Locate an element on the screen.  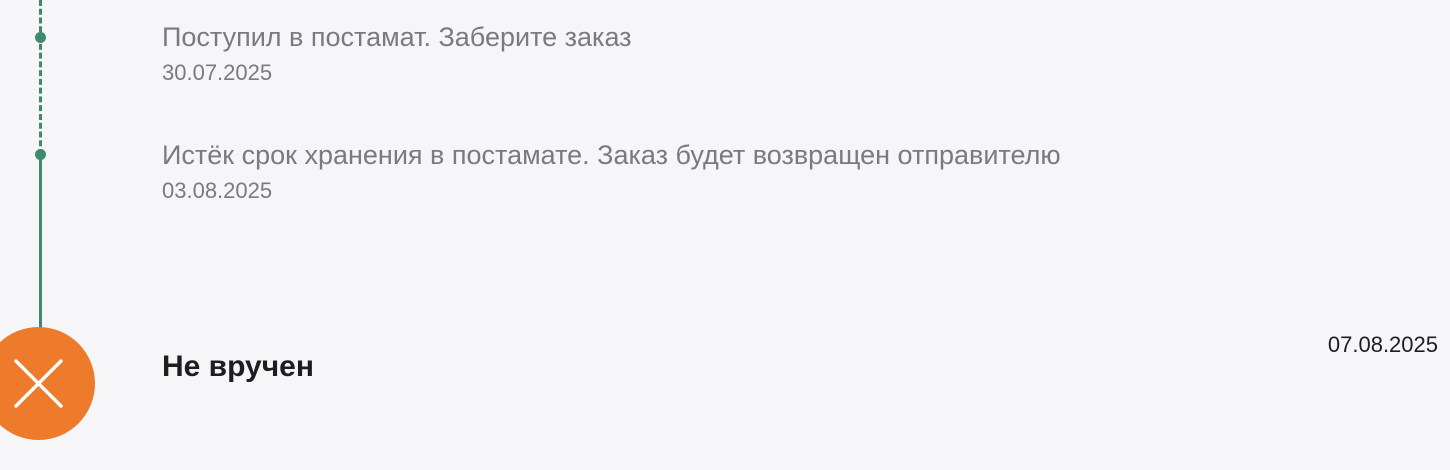
event-date: 30.07.2025 is located at coordinates (217, 72).